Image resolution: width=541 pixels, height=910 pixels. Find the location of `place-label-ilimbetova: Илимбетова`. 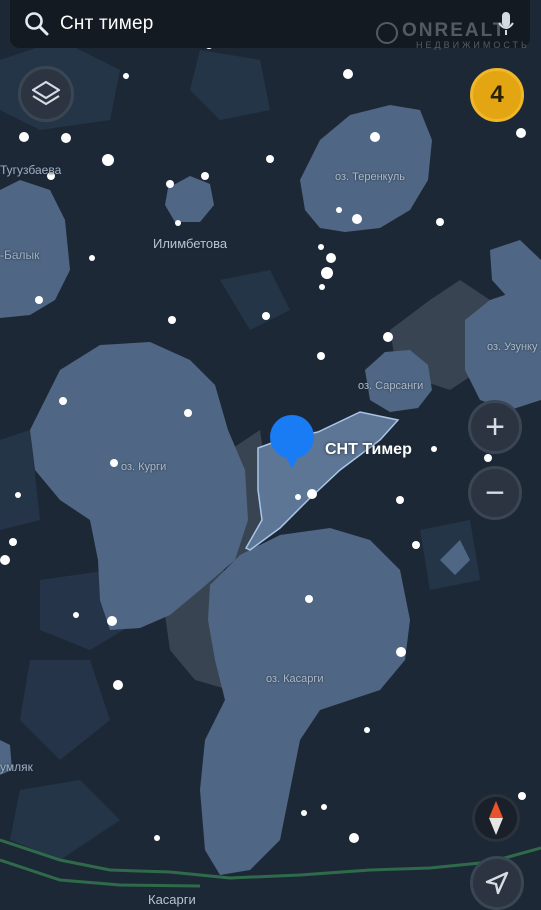

place-label-ilimbetova: Илимбетова is located at coordinates (190, 243).